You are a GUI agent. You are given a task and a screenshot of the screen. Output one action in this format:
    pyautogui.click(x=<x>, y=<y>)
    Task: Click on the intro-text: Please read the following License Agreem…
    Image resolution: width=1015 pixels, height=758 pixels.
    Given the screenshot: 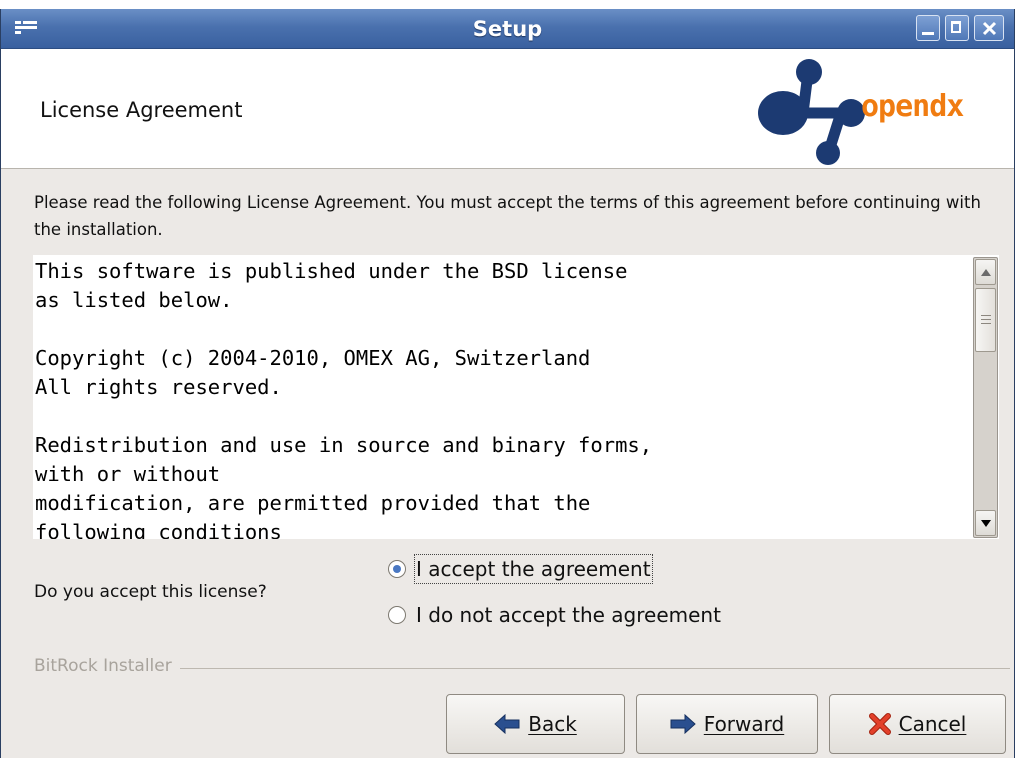 What is the action you would take?
    pyautogui.click(x=507, y=216)
    